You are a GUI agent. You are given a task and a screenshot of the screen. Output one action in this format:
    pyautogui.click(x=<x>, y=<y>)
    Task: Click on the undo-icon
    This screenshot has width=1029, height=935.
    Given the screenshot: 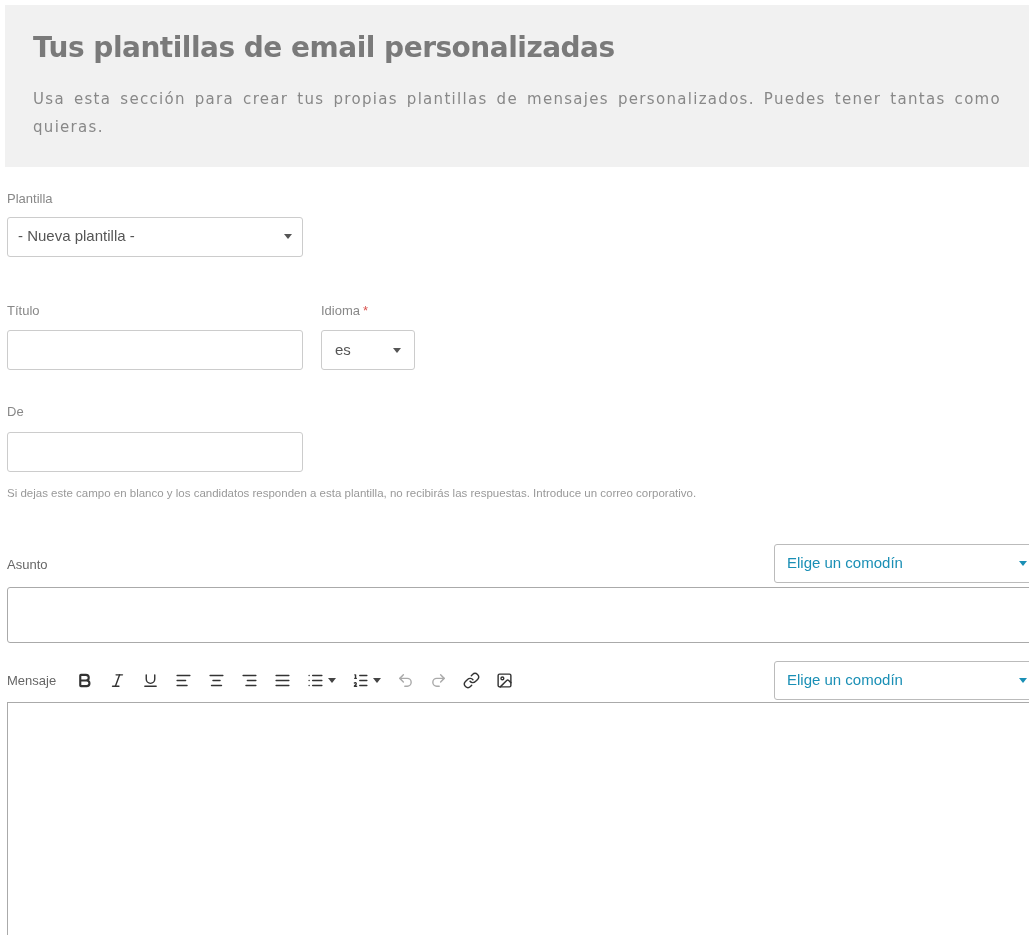 What is the action you would take?
    pyautogui.click(x=406, y=680)
    